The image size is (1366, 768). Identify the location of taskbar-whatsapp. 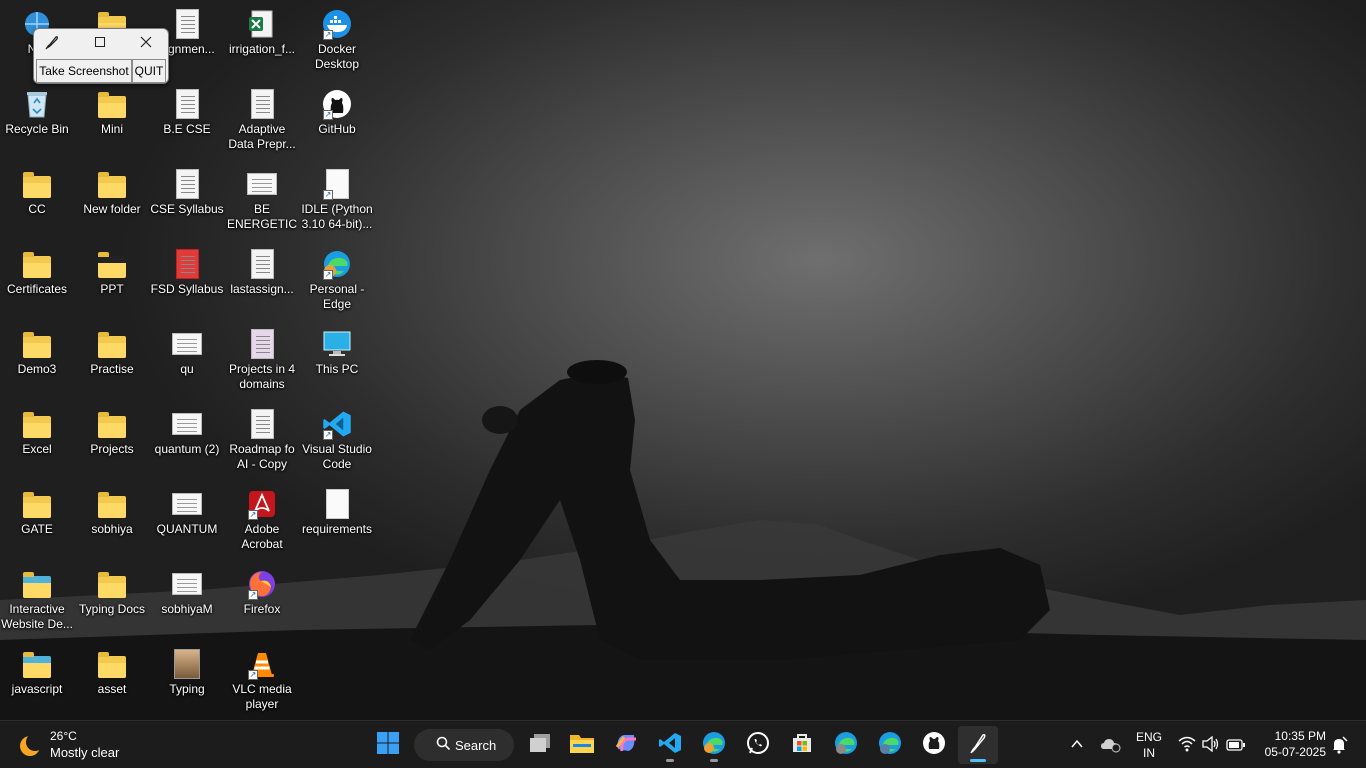
(758, 745).